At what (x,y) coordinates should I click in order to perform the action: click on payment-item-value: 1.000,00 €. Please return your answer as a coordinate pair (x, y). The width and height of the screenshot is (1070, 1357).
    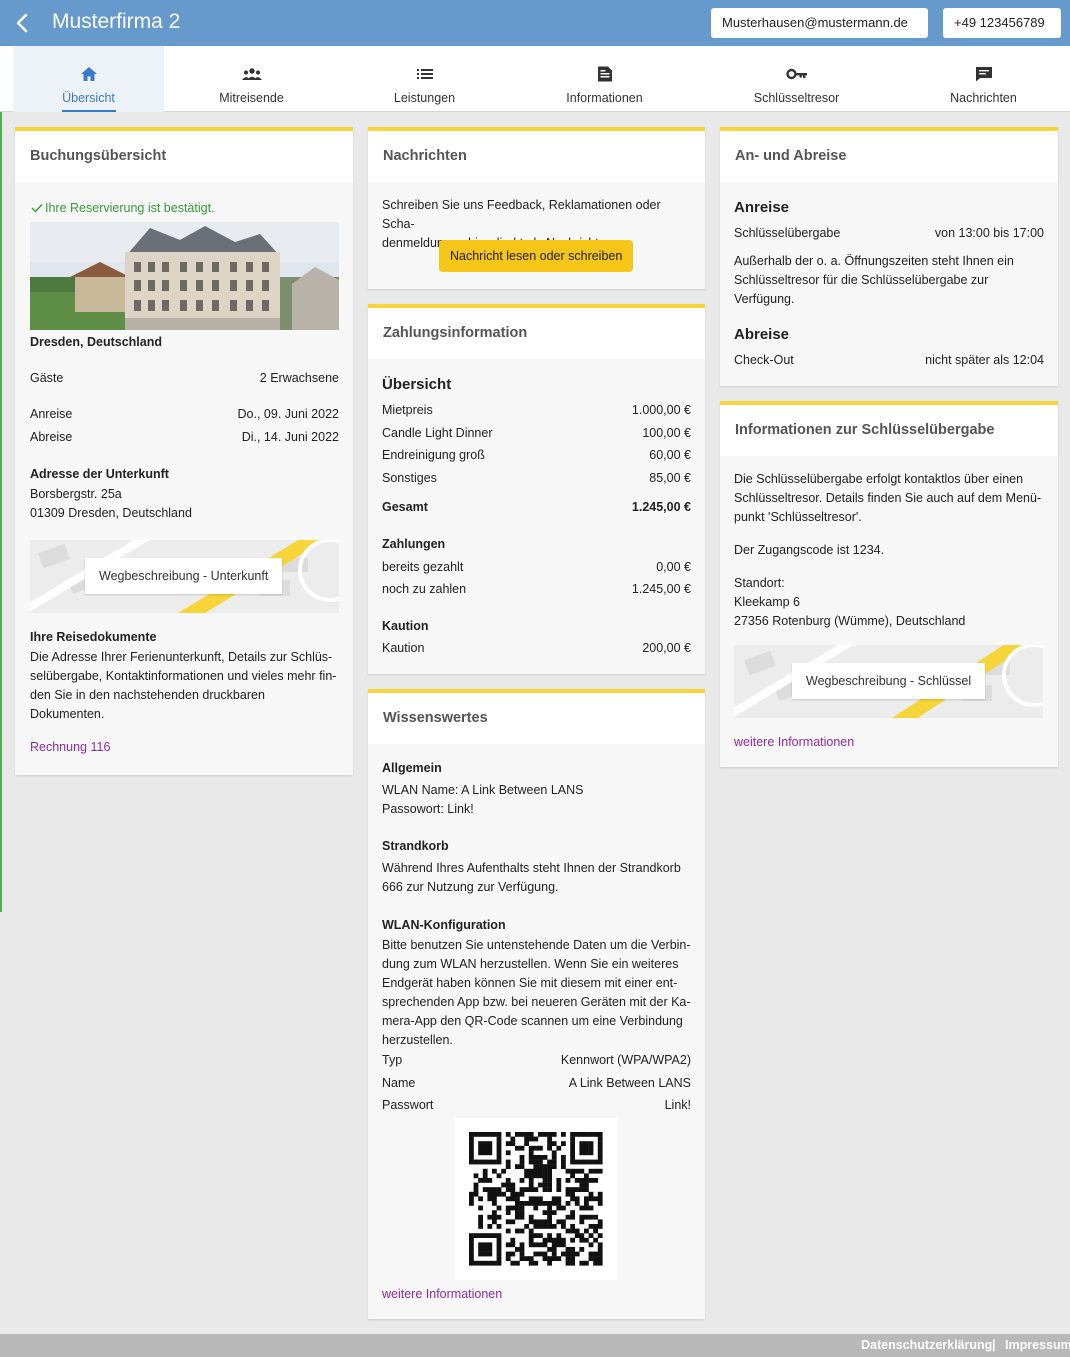
    Looking at the image, I should click on (661, 410).